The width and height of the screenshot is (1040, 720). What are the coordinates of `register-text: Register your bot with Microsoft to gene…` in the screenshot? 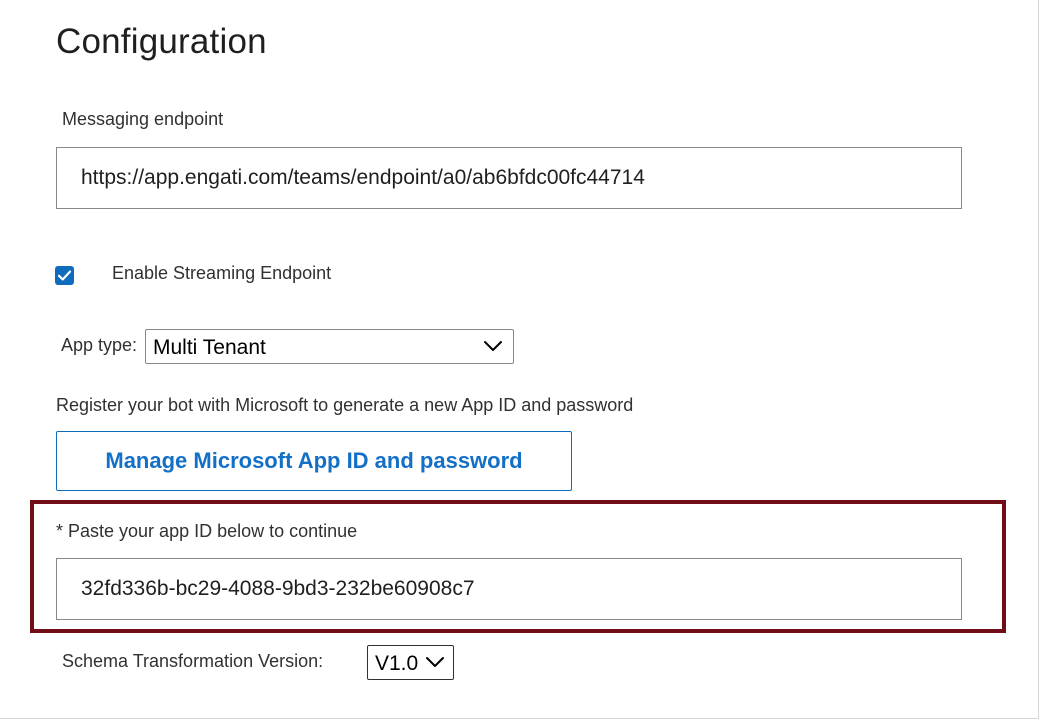 It's located at (345, 405).